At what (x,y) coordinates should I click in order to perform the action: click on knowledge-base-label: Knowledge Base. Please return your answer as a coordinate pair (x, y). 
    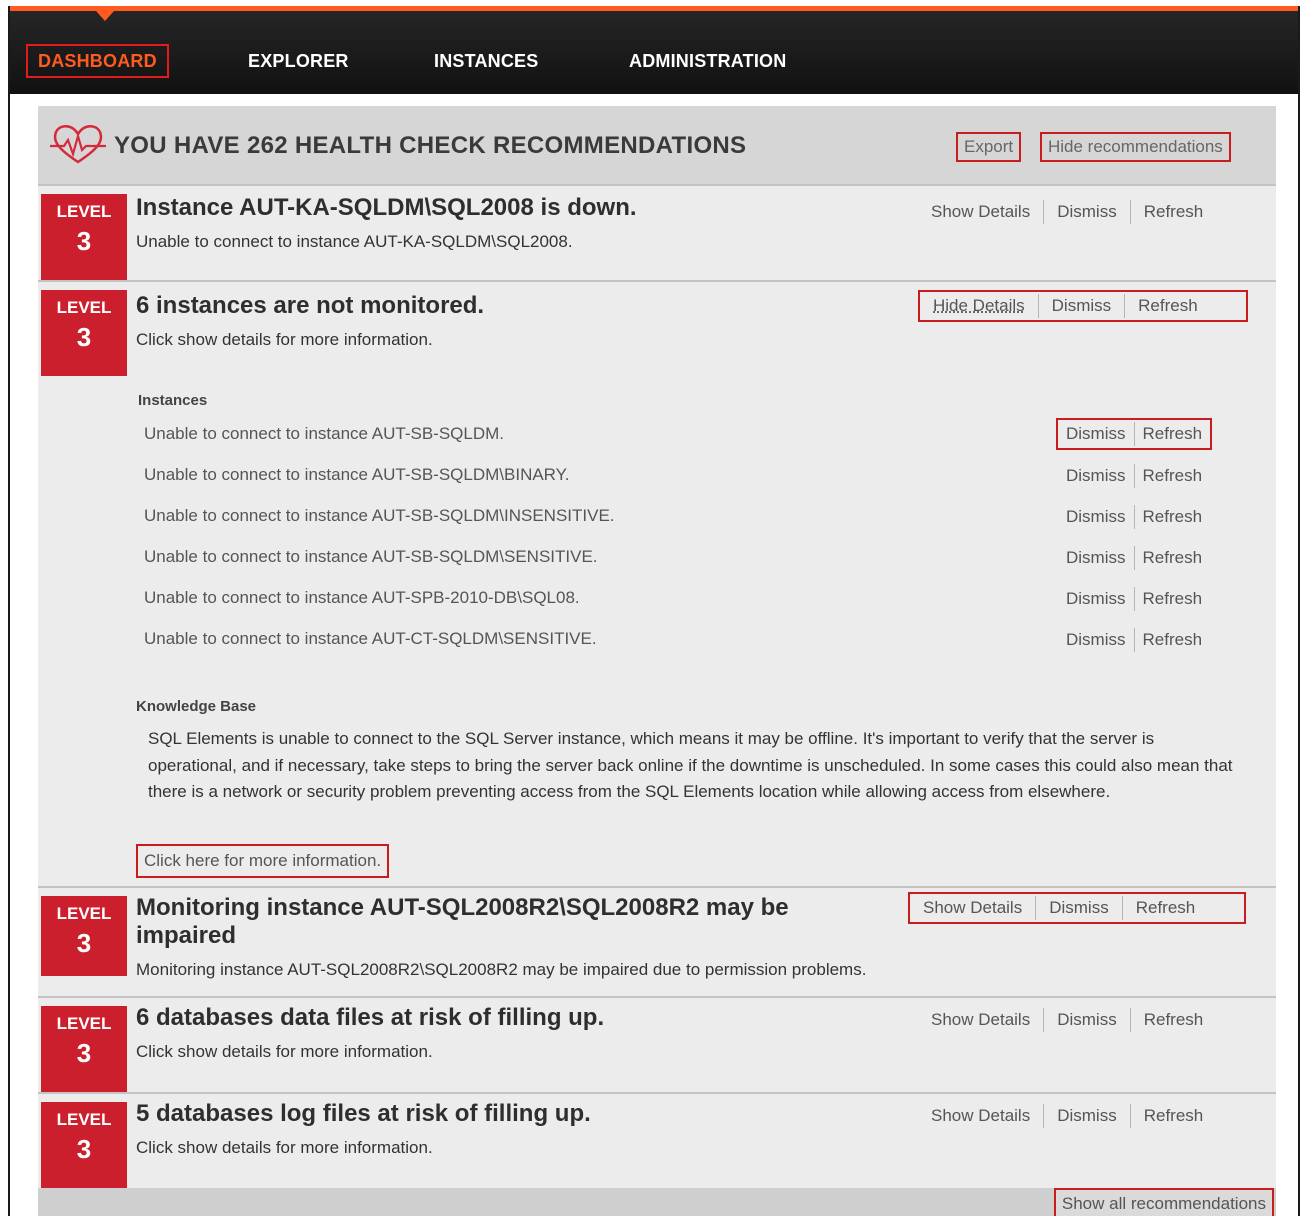
    Looking at the image, I should click on (196, 706).